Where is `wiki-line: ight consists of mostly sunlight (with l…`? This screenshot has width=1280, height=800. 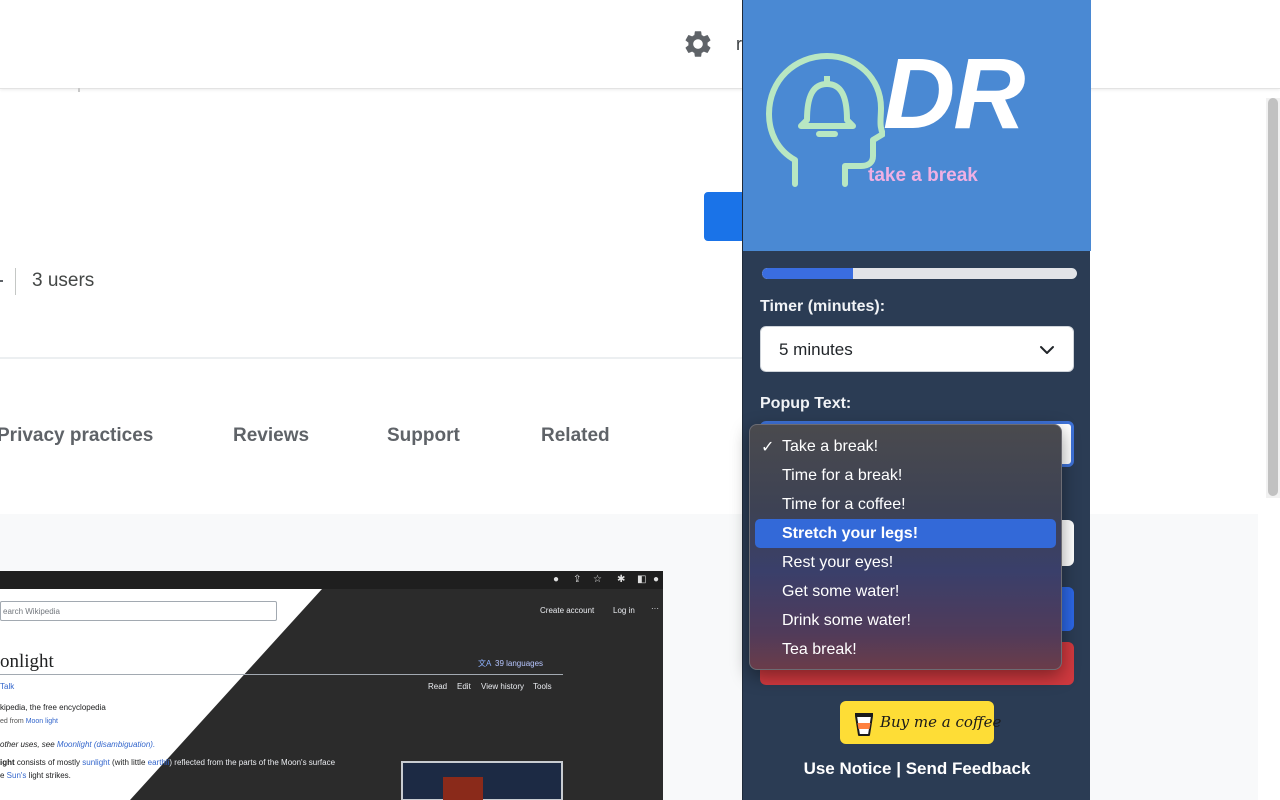
wiki-line: ight consists of mostly sunlight (with l… is located at coordinates (168, 762).